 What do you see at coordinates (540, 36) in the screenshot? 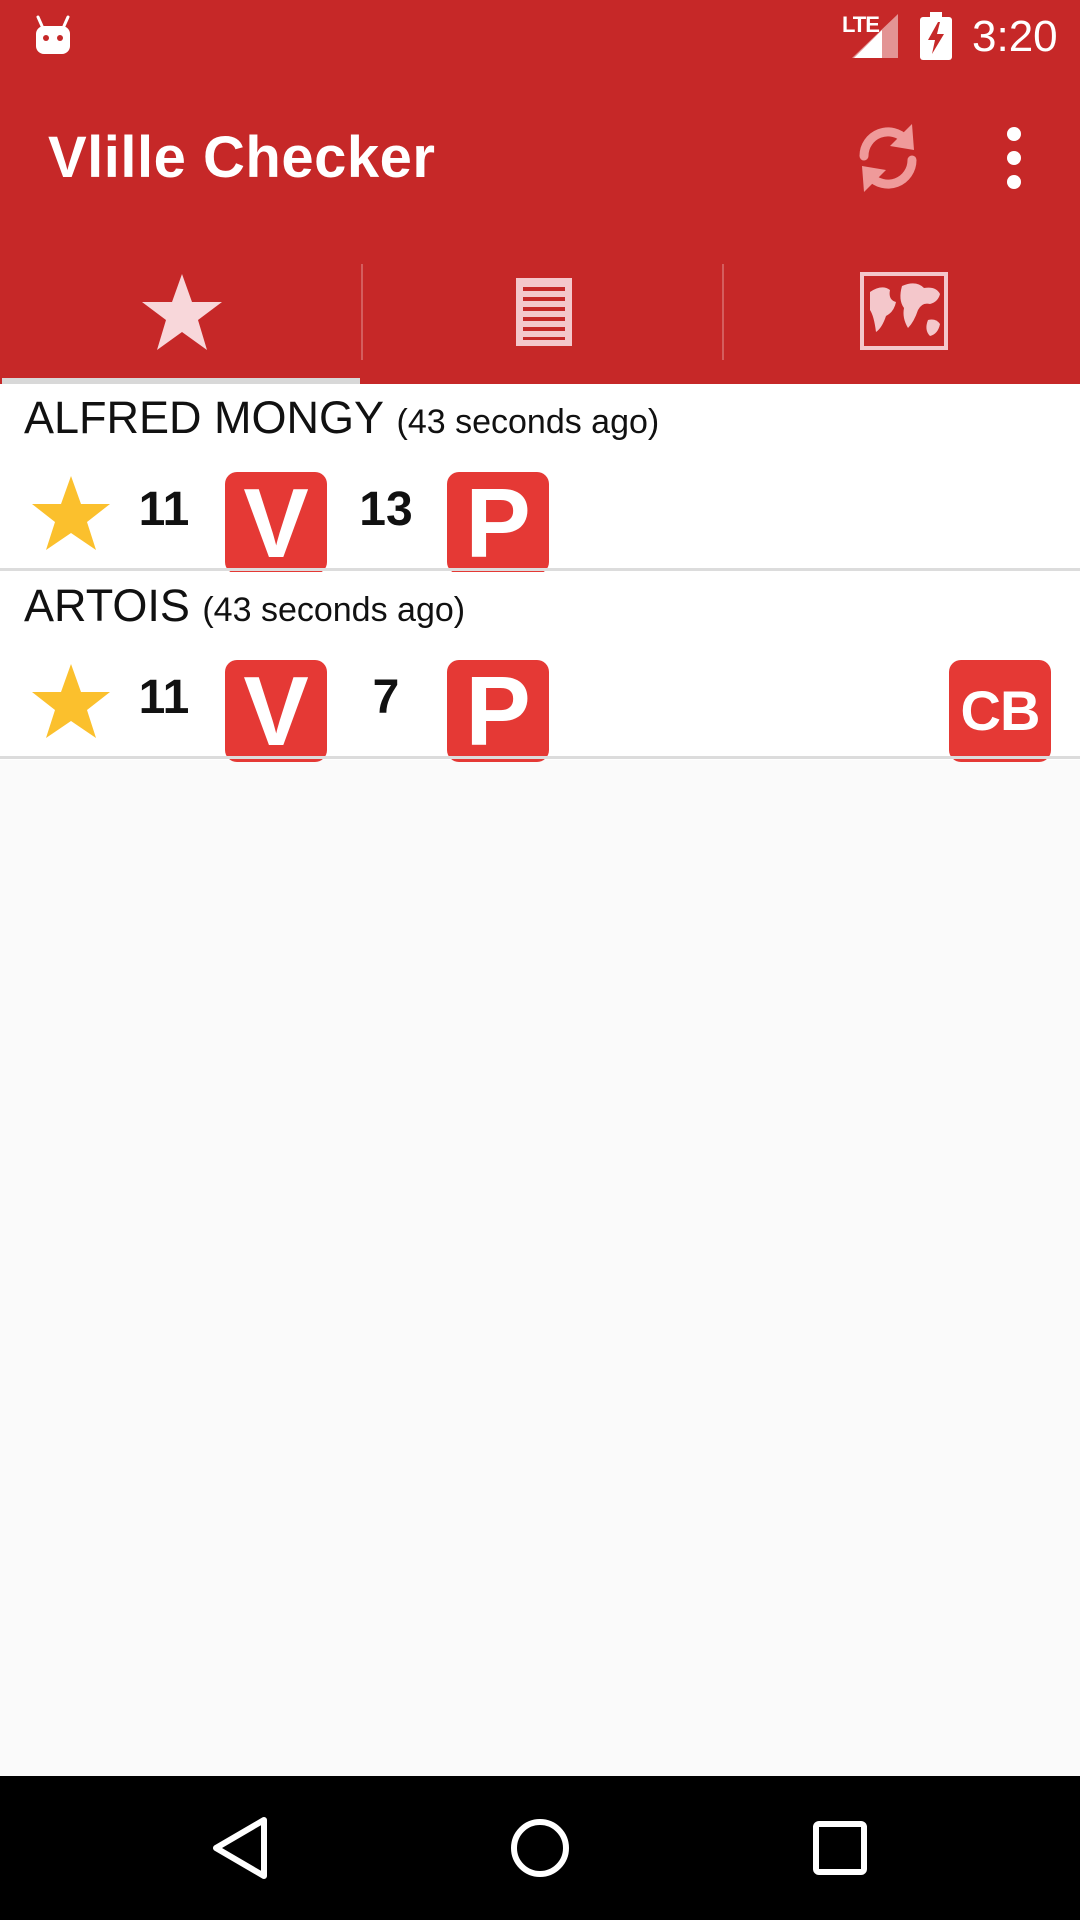
I see `status-bar: LTE 3:20` at bounding box center [540, 36].